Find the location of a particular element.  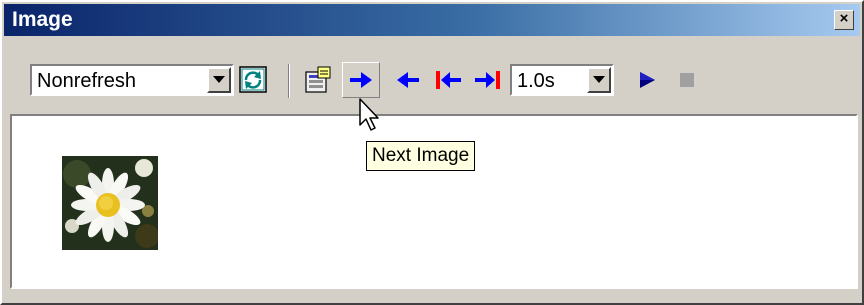

flower-thumbnail-graphic is located at coordinates (110, 203).